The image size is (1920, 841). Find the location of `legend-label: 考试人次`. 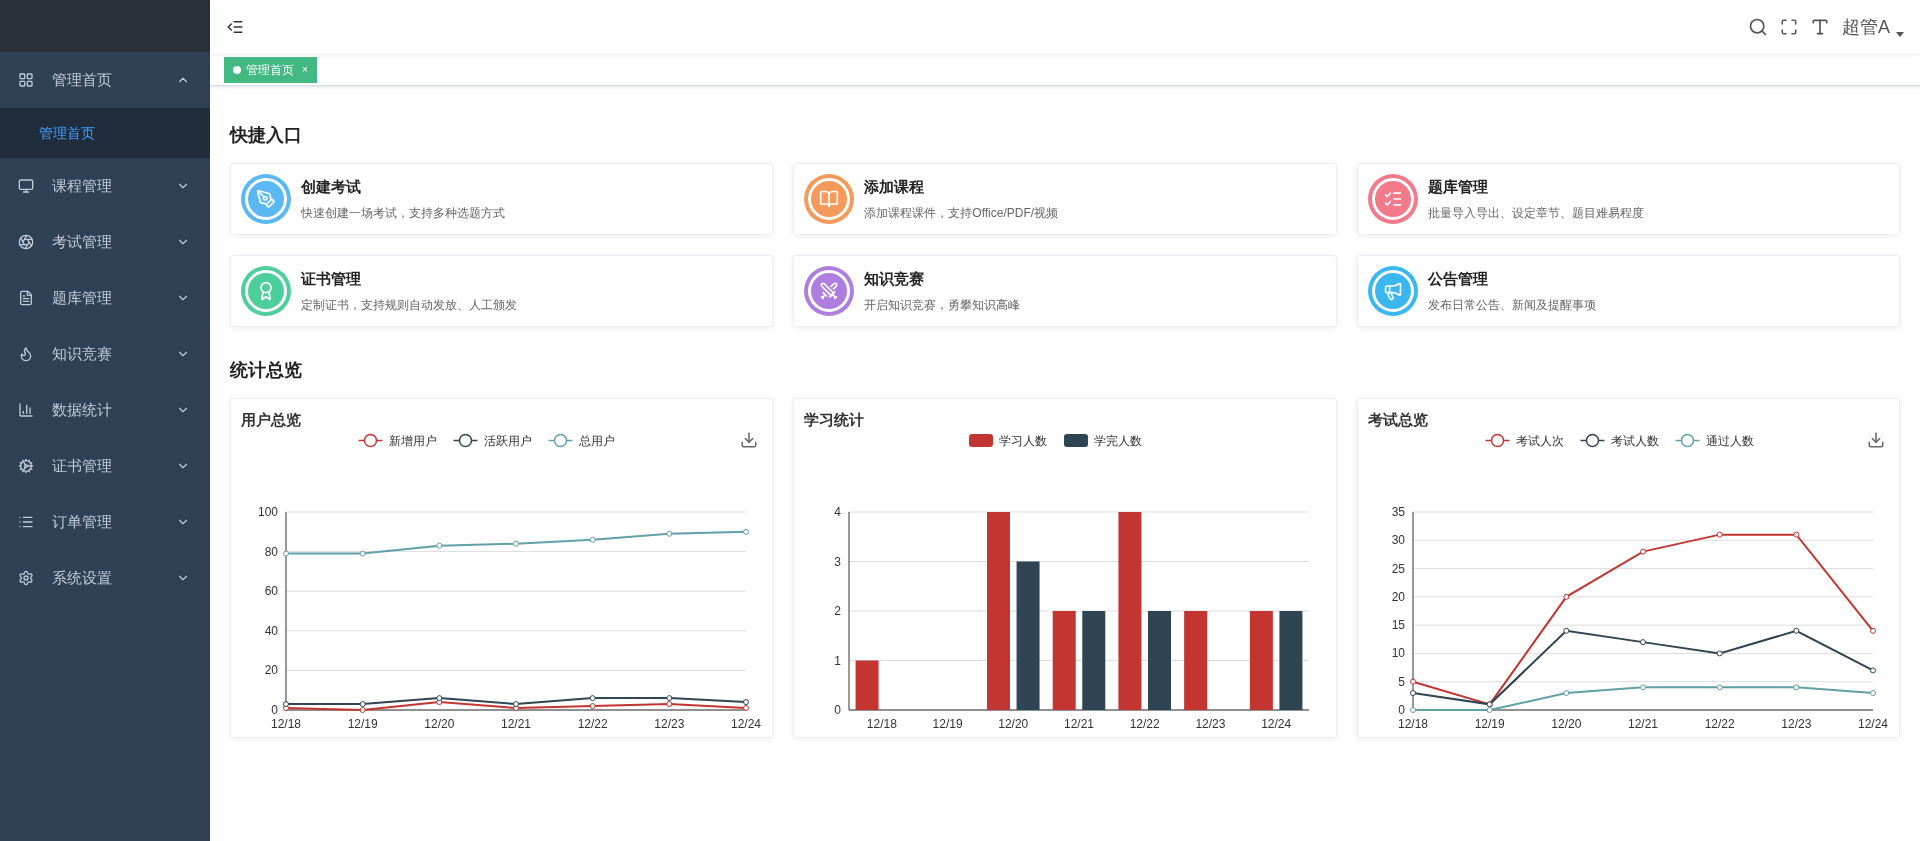

legend-label: 考试人次 is located at coordinates (1539, 440).